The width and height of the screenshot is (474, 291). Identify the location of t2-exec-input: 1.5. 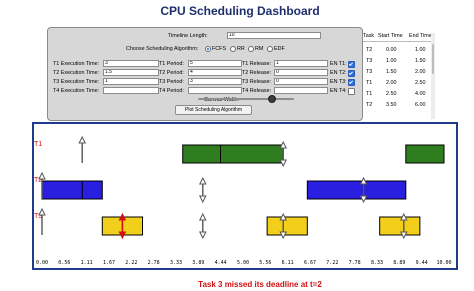
(131, 72).